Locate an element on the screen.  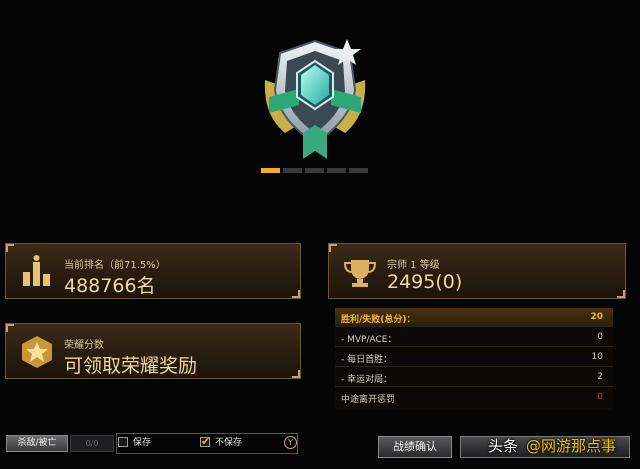
stats-row-total: 胜利/失败(总分)： 20 is located at coordinates (474, 317).